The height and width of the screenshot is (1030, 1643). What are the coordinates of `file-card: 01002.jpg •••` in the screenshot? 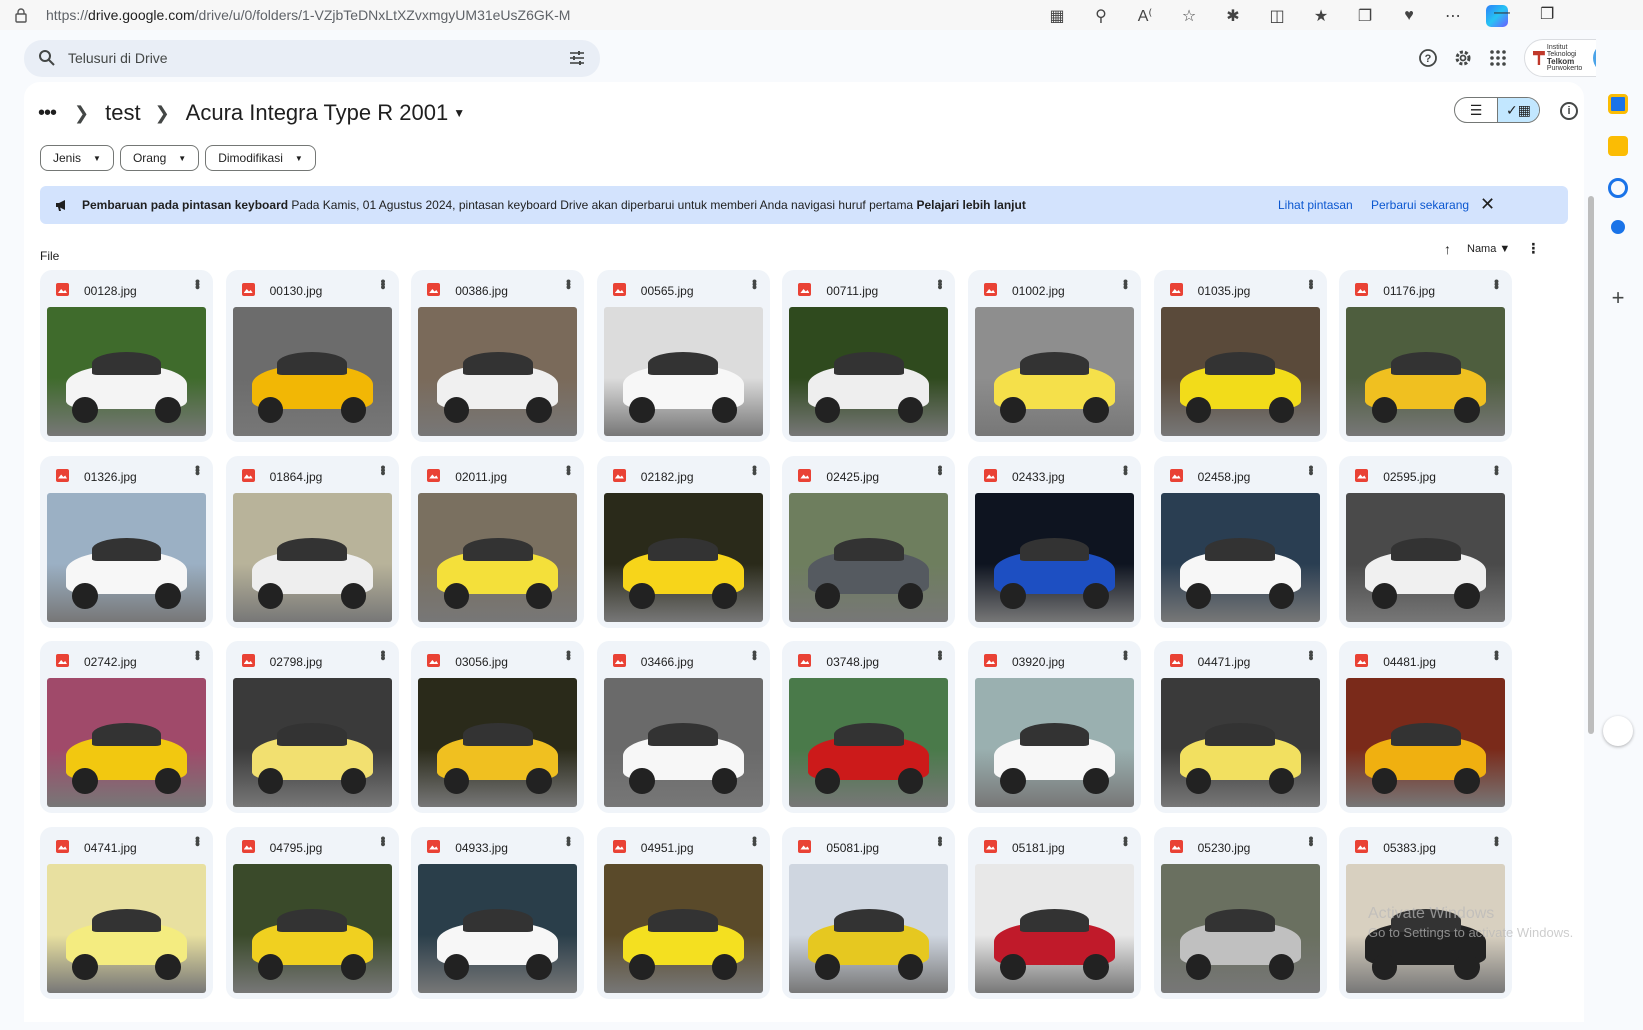 It's located at (1054, 356).